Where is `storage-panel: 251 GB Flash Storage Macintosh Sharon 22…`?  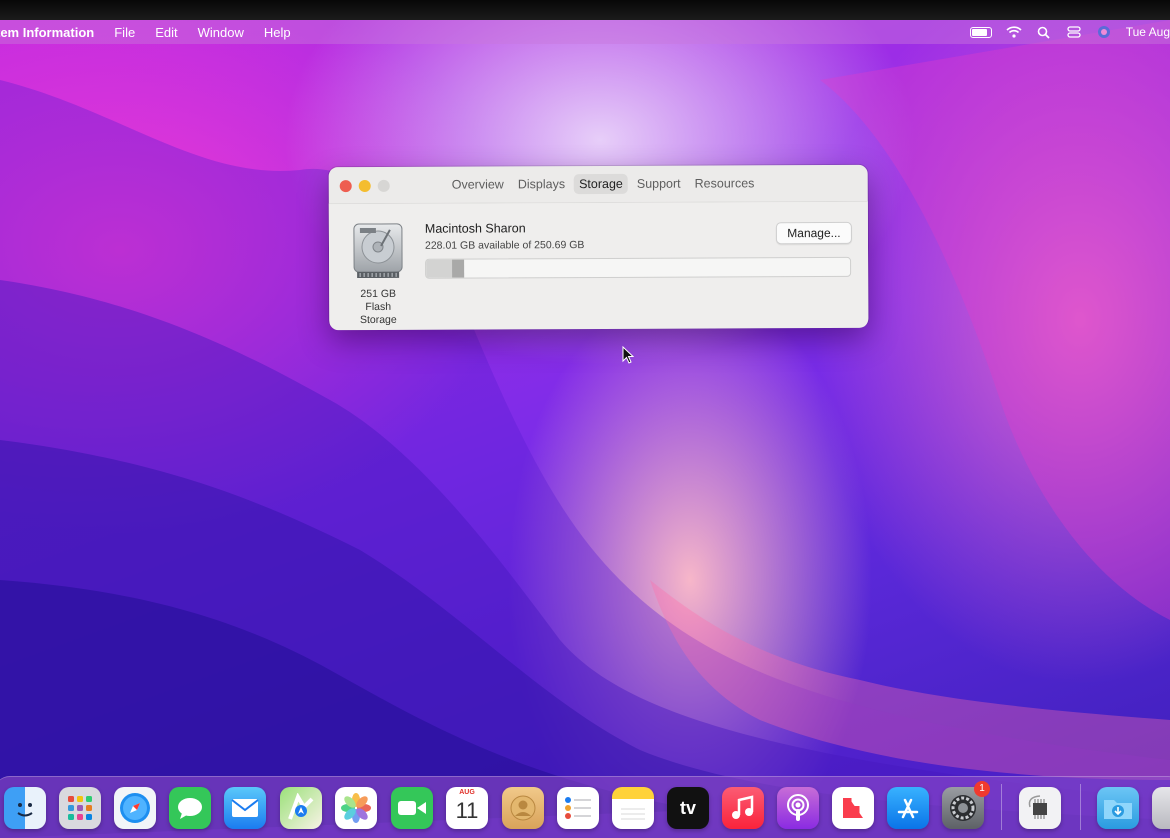
storage-panel: 251 GB Flash Storage Macintosh Sharon 22… is located at coordinates (598, 265).